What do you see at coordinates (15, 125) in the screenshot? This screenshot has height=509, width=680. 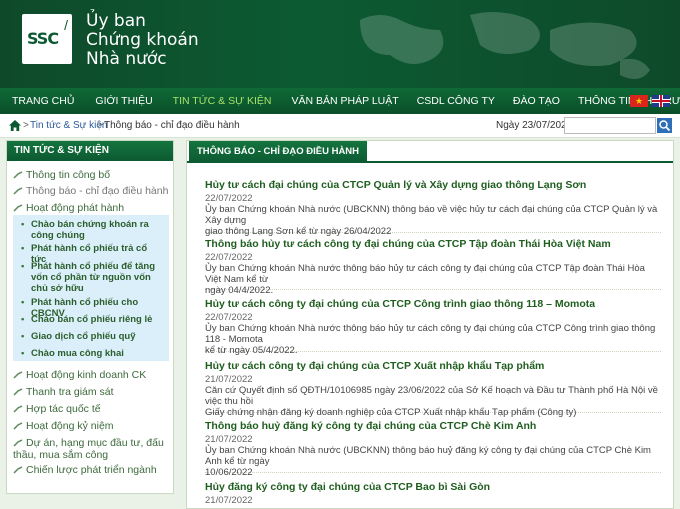 I see `home-icon` at bounding box center [15, 125].